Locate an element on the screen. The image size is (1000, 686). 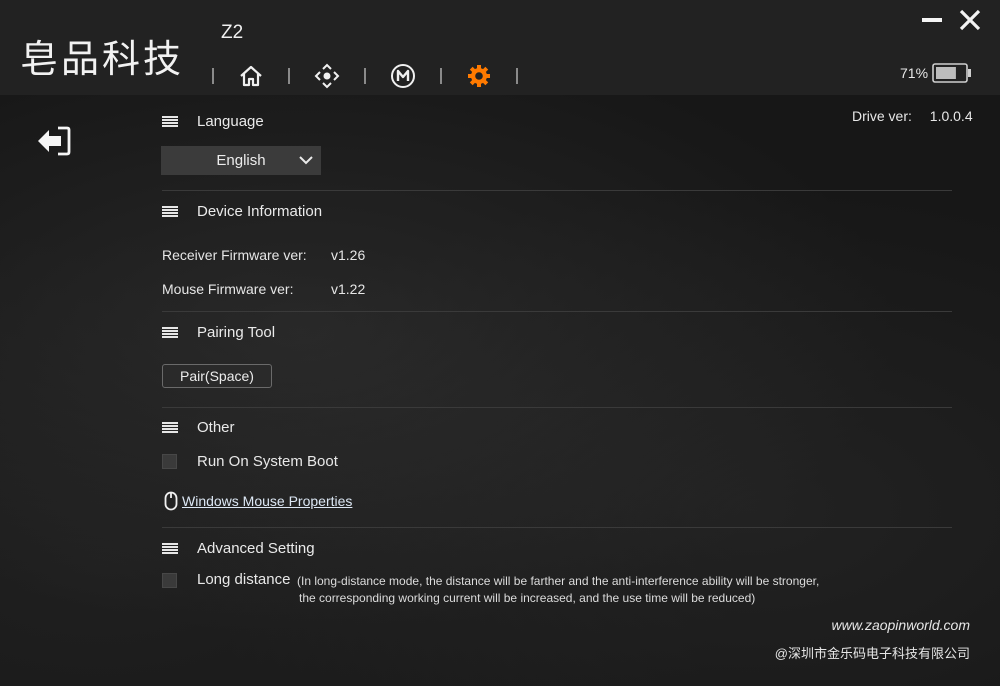
gear-icon is located at coordinates (479, 76).